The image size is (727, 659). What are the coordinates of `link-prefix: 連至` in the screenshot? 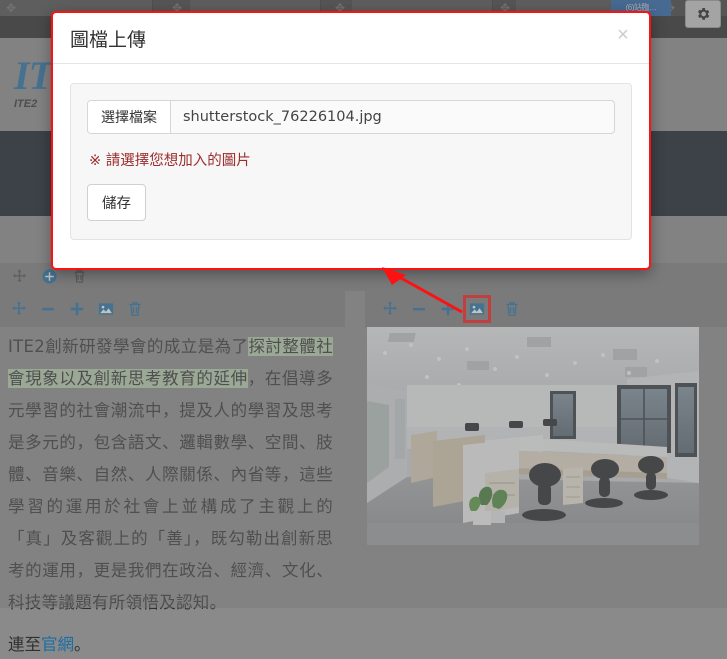 It's located at (24, 644).